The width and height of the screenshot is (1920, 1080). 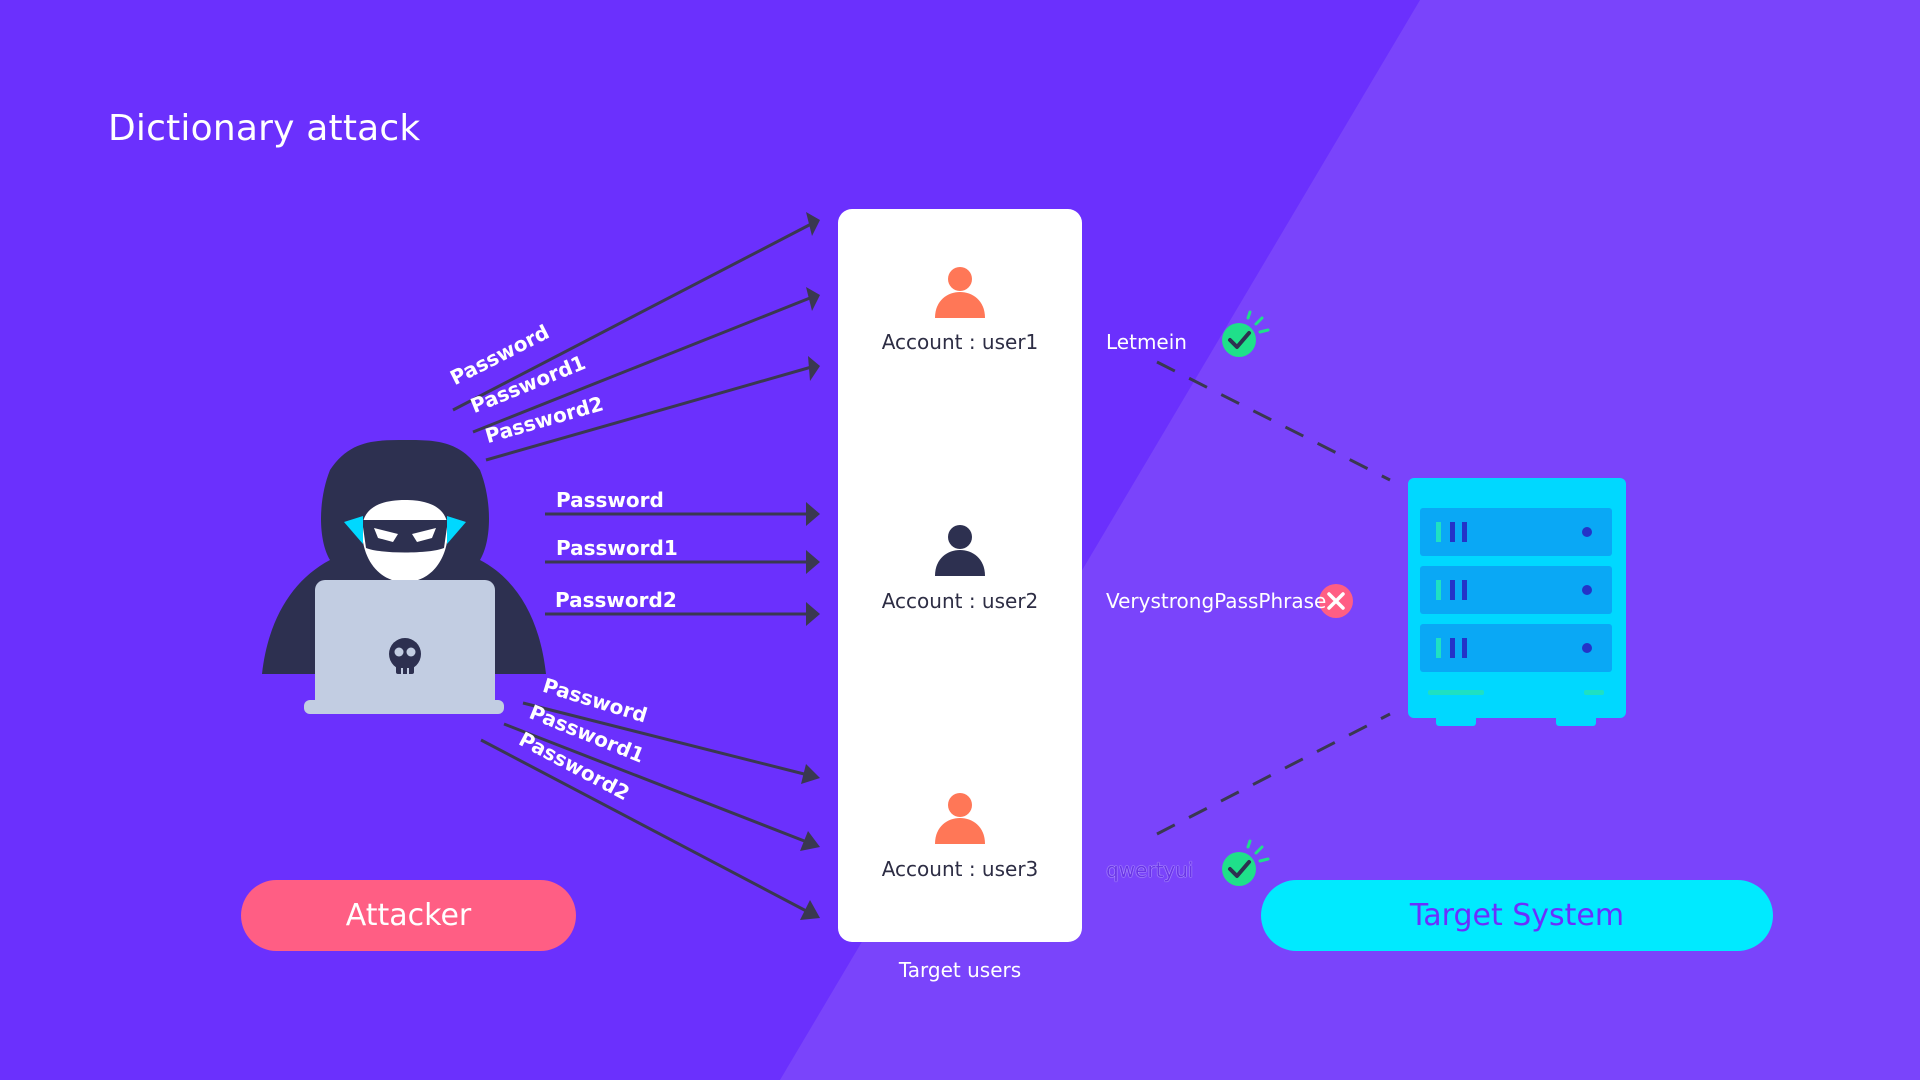 I want to click on attacker-label: Attacker, so click(x=408, y=915).